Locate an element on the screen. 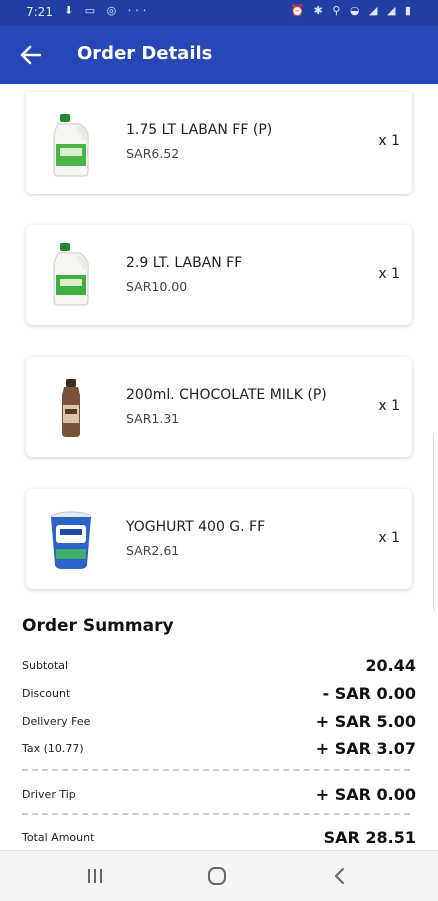  discount-row: Discount - SAR 0.00 is located at coordinates (219, 692).